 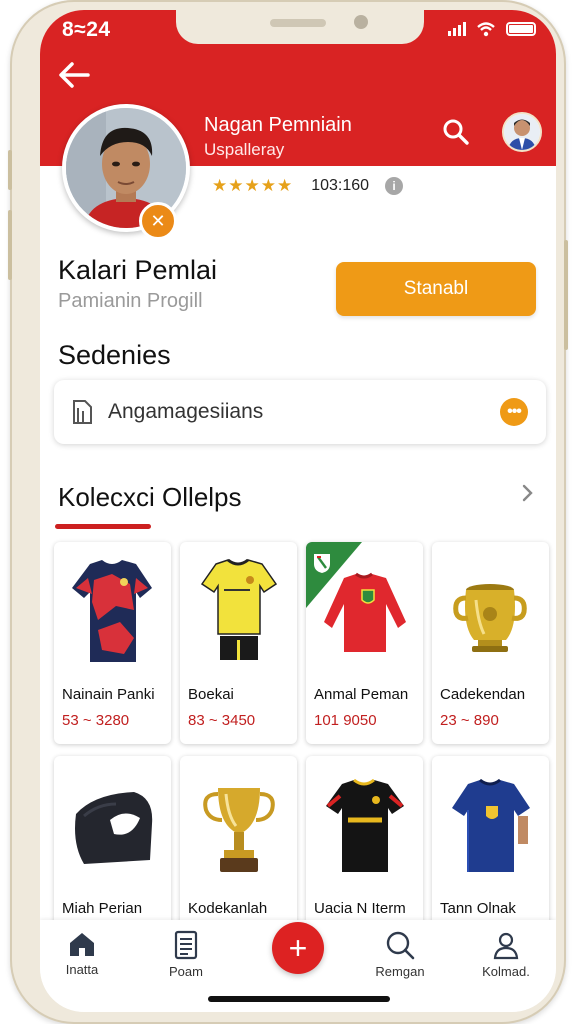 I want to click on collection-item: Cadekendan 23 ~ 890, so click(x=490, y=643).